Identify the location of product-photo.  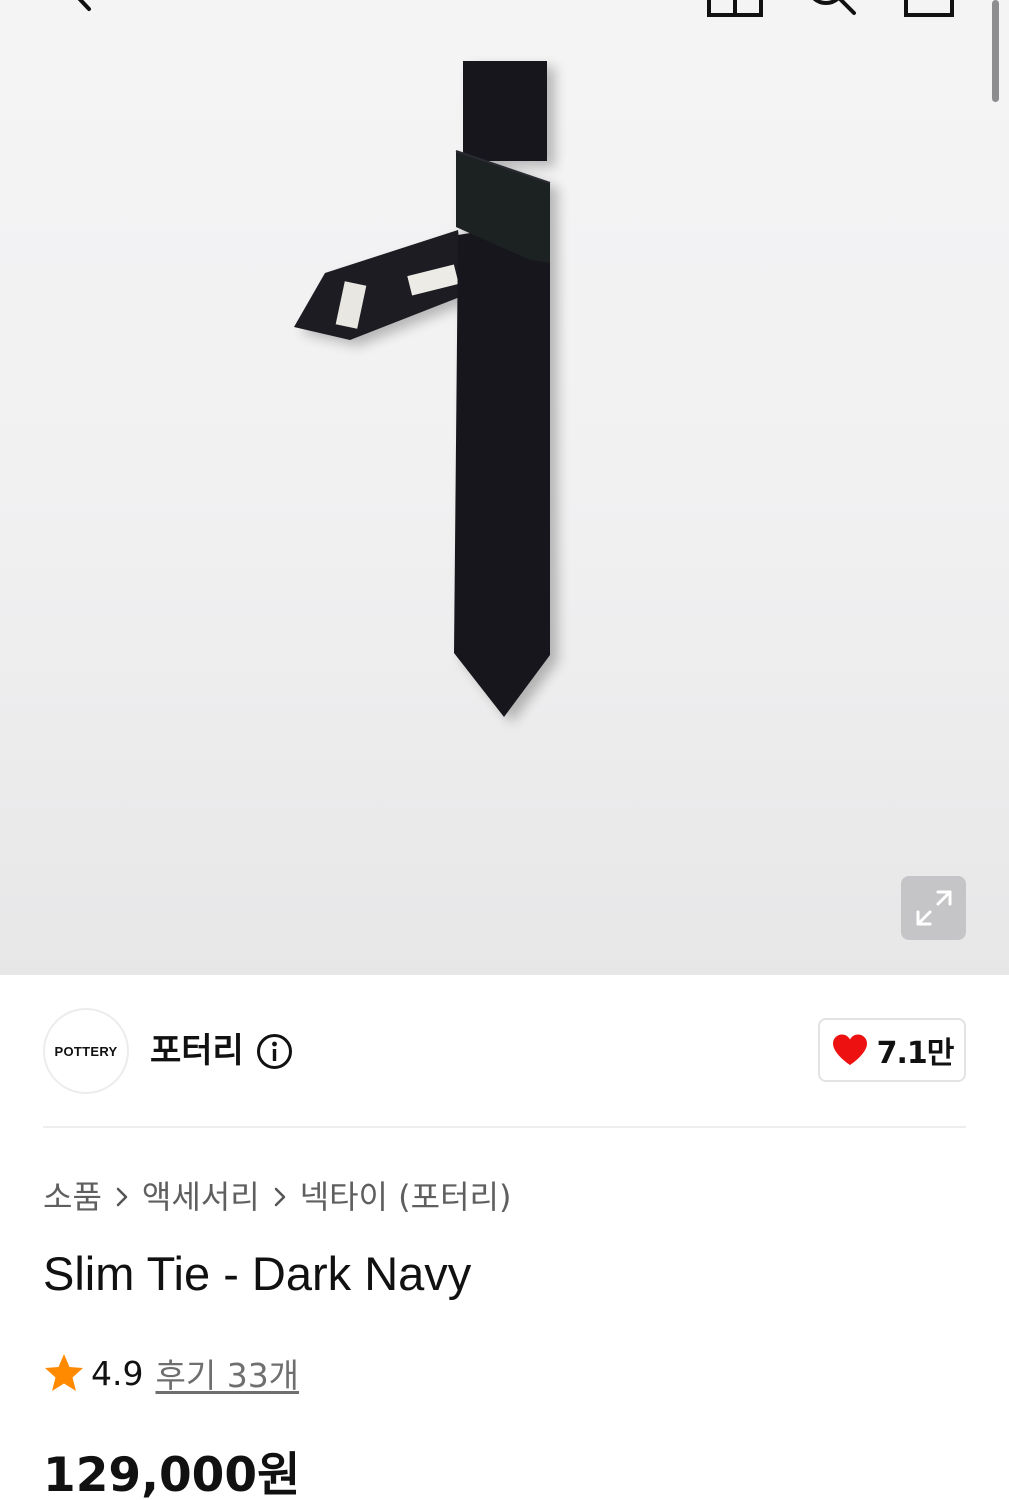
(422, 389).